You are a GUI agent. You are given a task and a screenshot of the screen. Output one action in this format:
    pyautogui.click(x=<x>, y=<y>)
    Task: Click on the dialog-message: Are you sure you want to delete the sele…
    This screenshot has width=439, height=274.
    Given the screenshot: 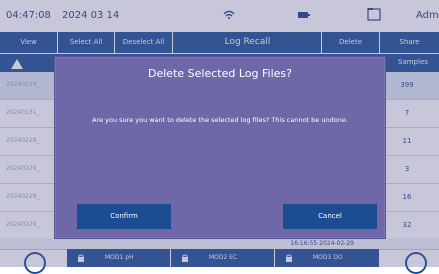 What is the action you would take?
    pyautogui.click(x=220, y=120)
    